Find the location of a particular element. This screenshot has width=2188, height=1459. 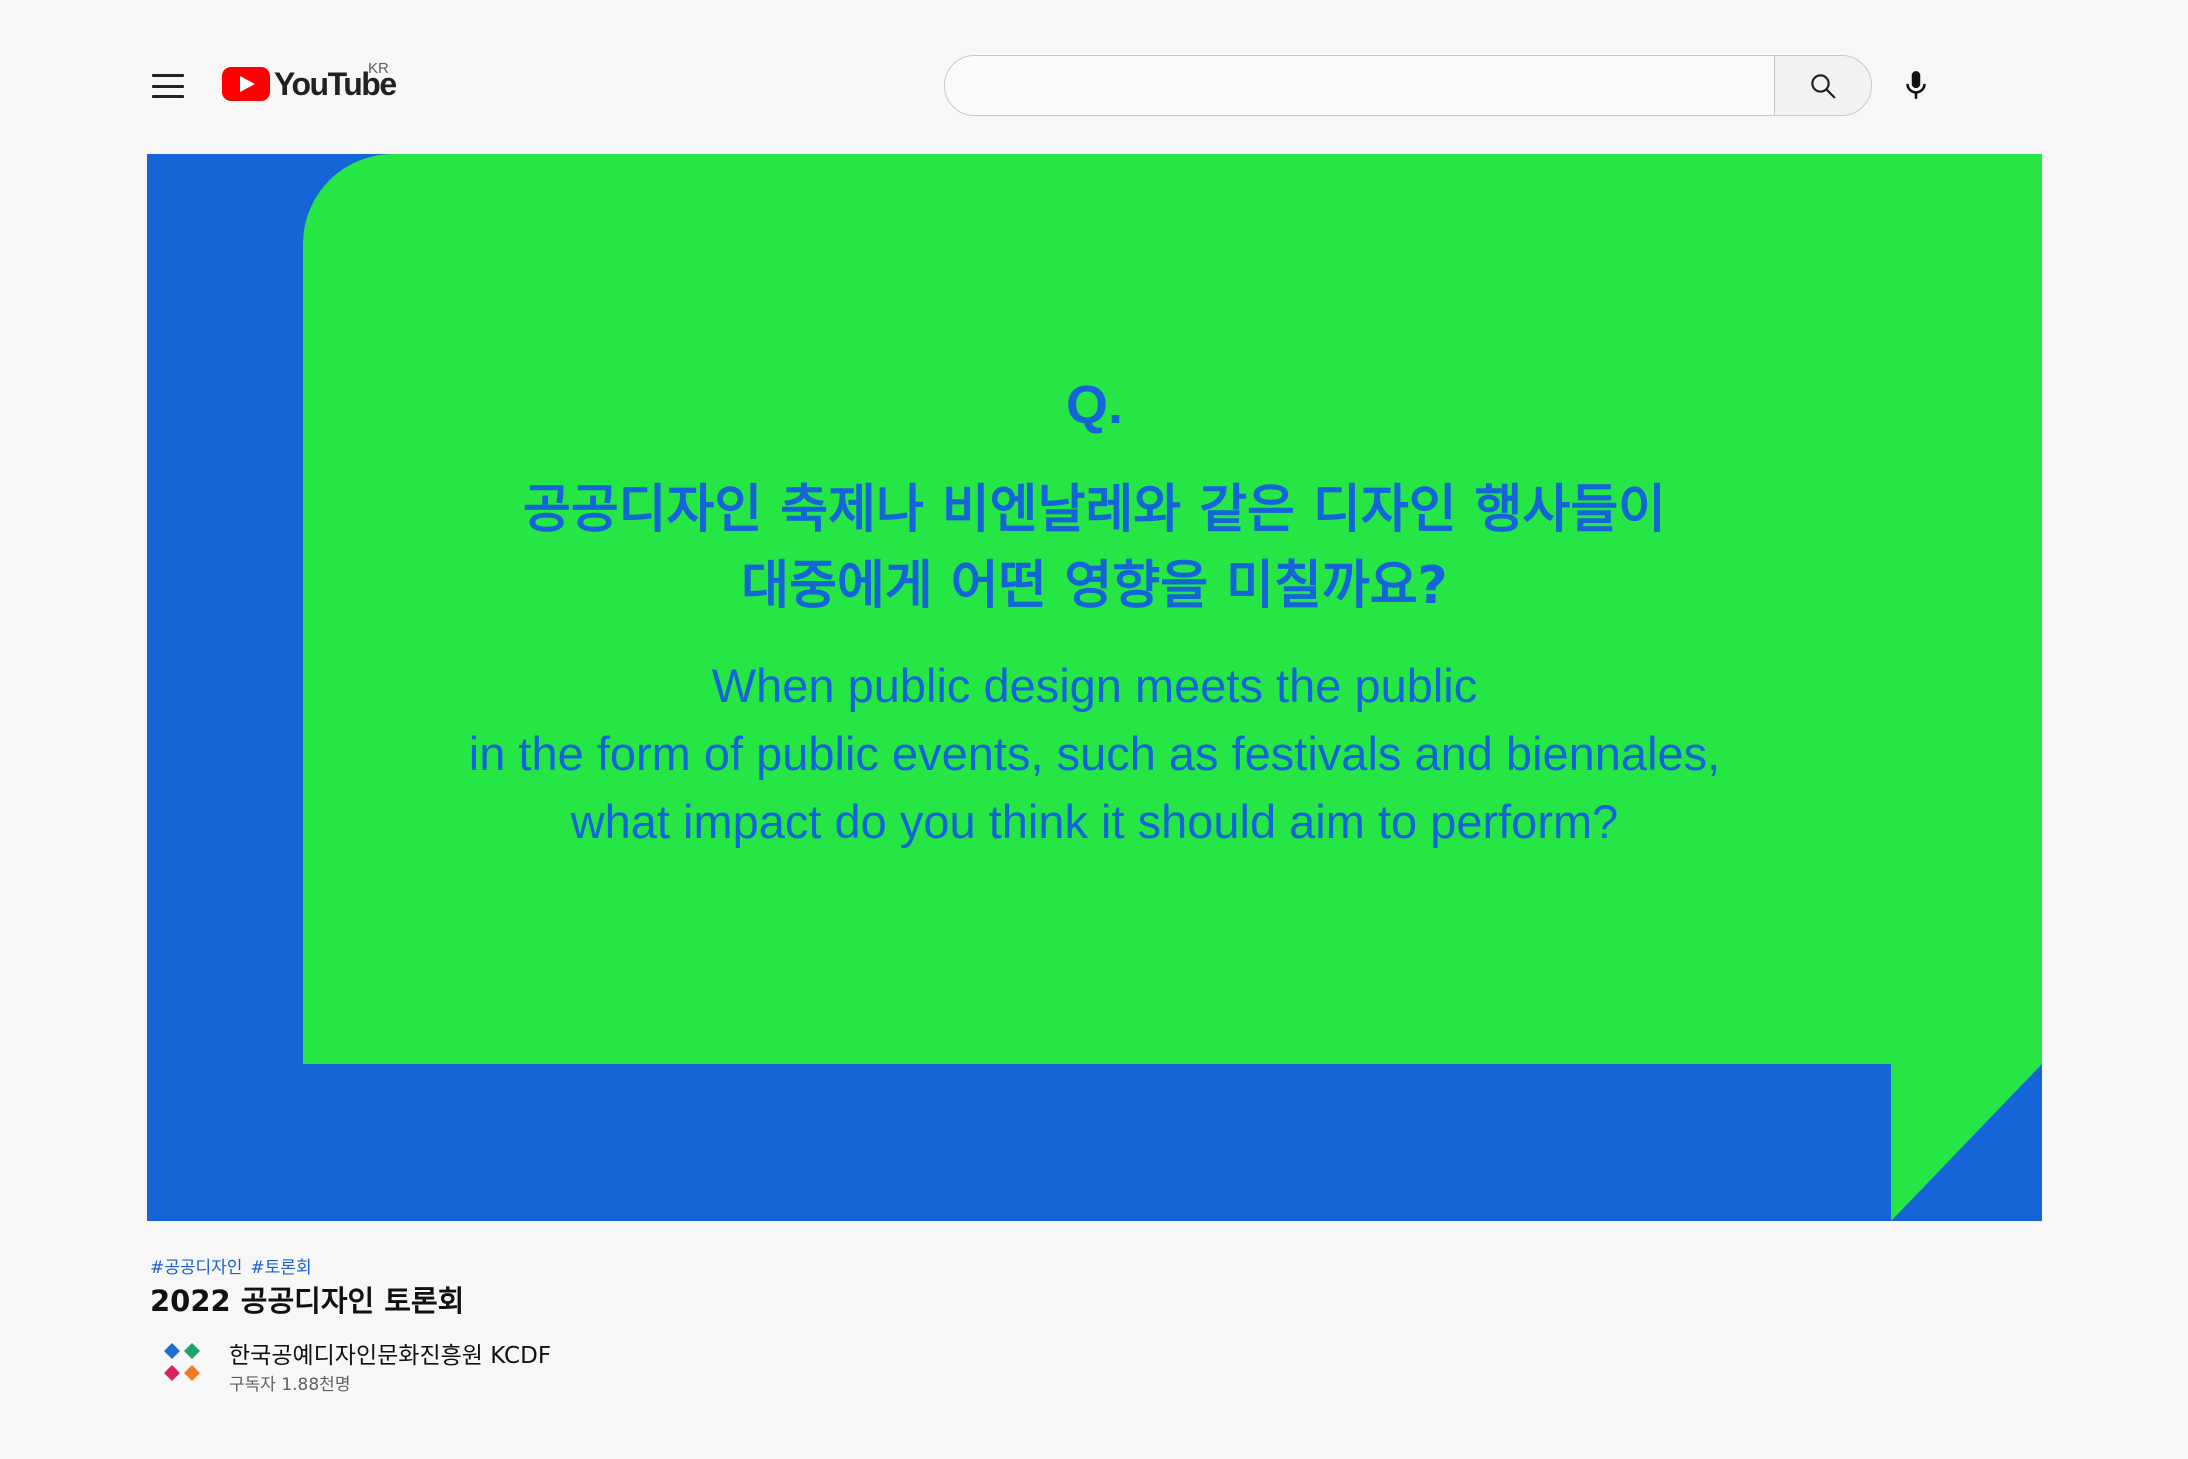

logo-region-code: KR is located at coordinates (378, 68).